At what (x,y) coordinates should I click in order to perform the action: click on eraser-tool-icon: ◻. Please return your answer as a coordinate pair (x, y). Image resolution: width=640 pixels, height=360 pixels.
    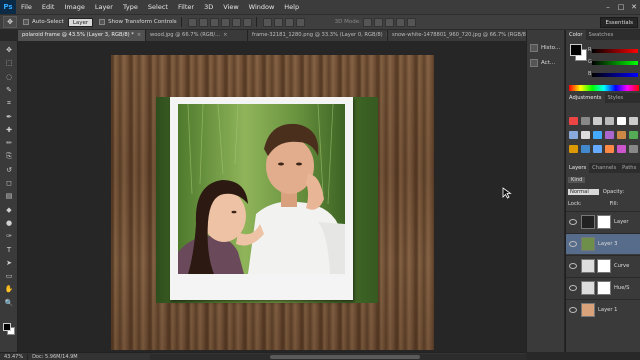
    Looking at the image, I should click on (9, 183).